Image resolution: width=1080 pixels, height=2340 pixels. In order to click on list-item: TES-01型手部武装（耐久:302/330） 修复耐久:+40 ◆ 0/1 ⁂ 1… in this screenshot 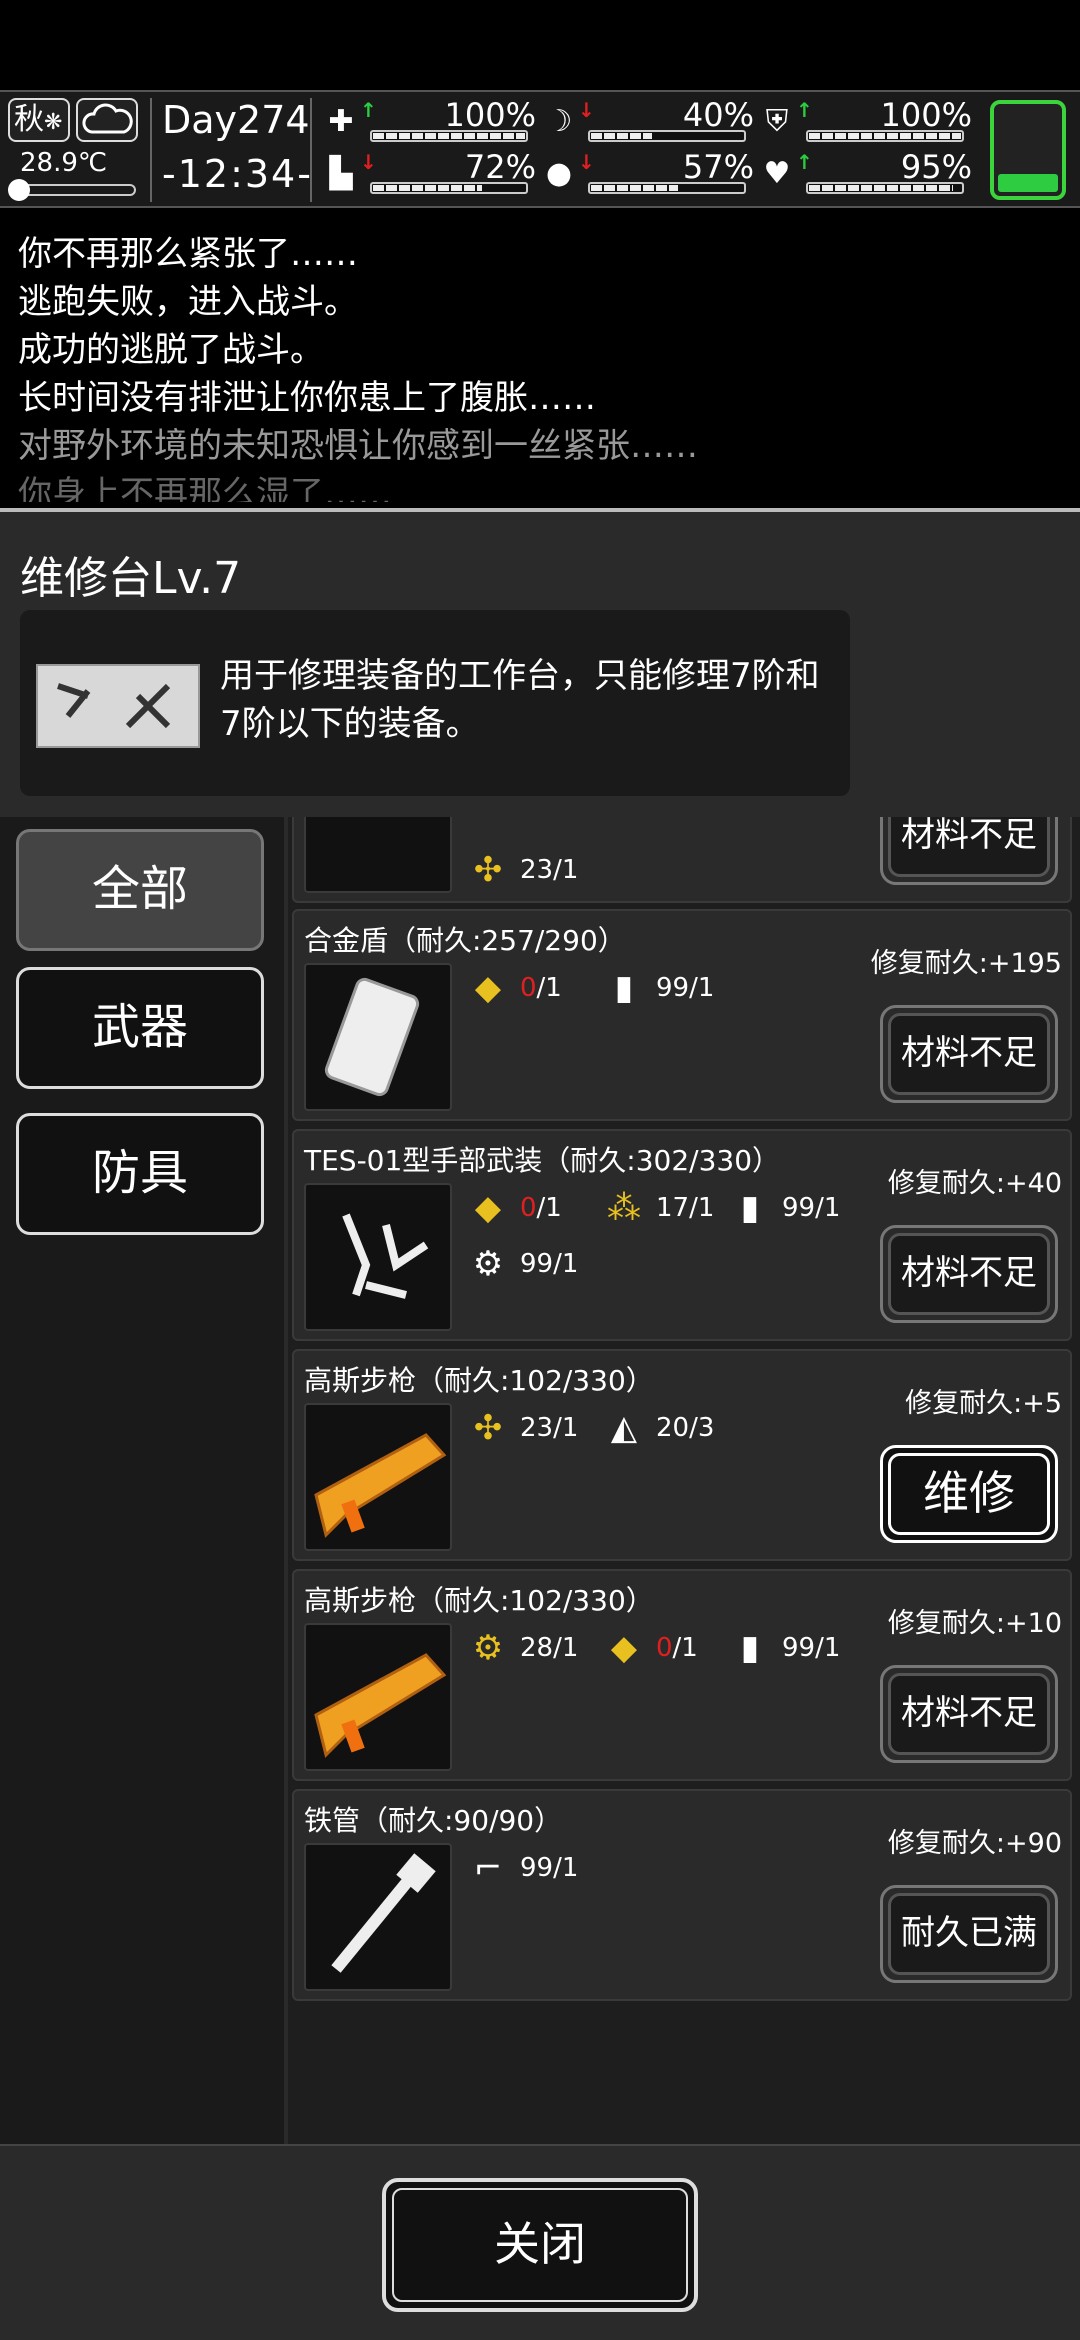, I will do `click(682, 1235)`.